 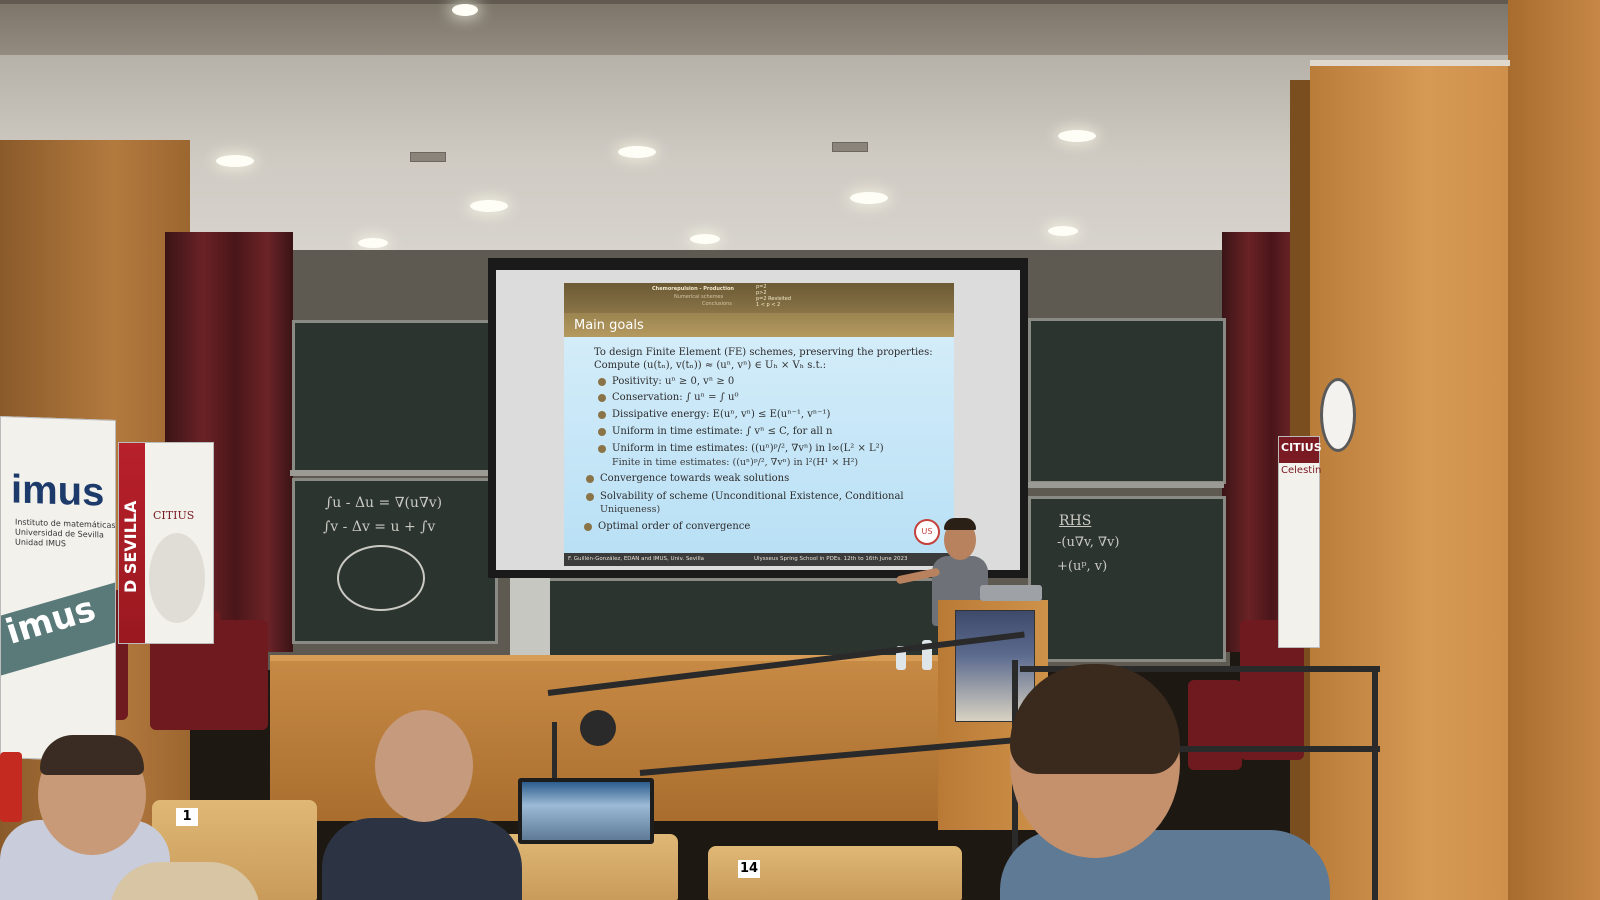 What do you see at coordinates (717, 304) in the screenshot?
I see `slide-nav-sub: Conclusions` at bounding box center [717, 304].